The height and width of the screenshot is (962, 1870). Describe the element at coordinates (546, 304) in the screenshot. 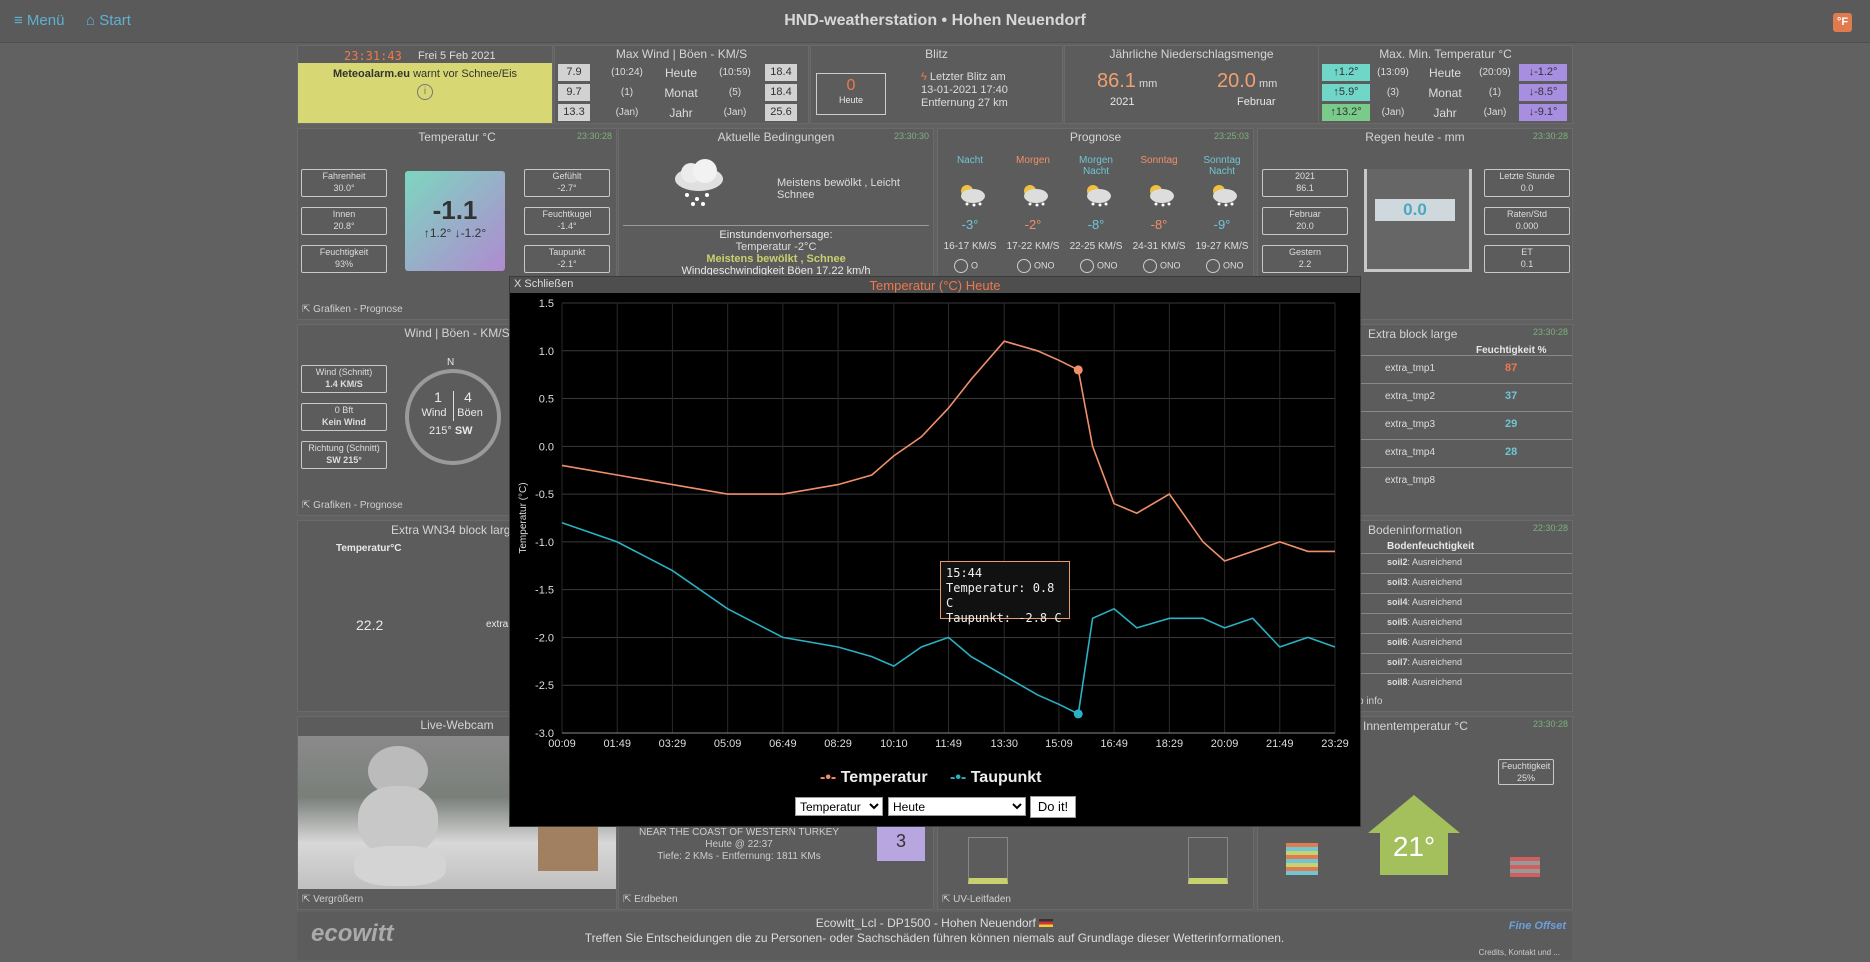

I see `y-tick-label: 1.5` at that location.